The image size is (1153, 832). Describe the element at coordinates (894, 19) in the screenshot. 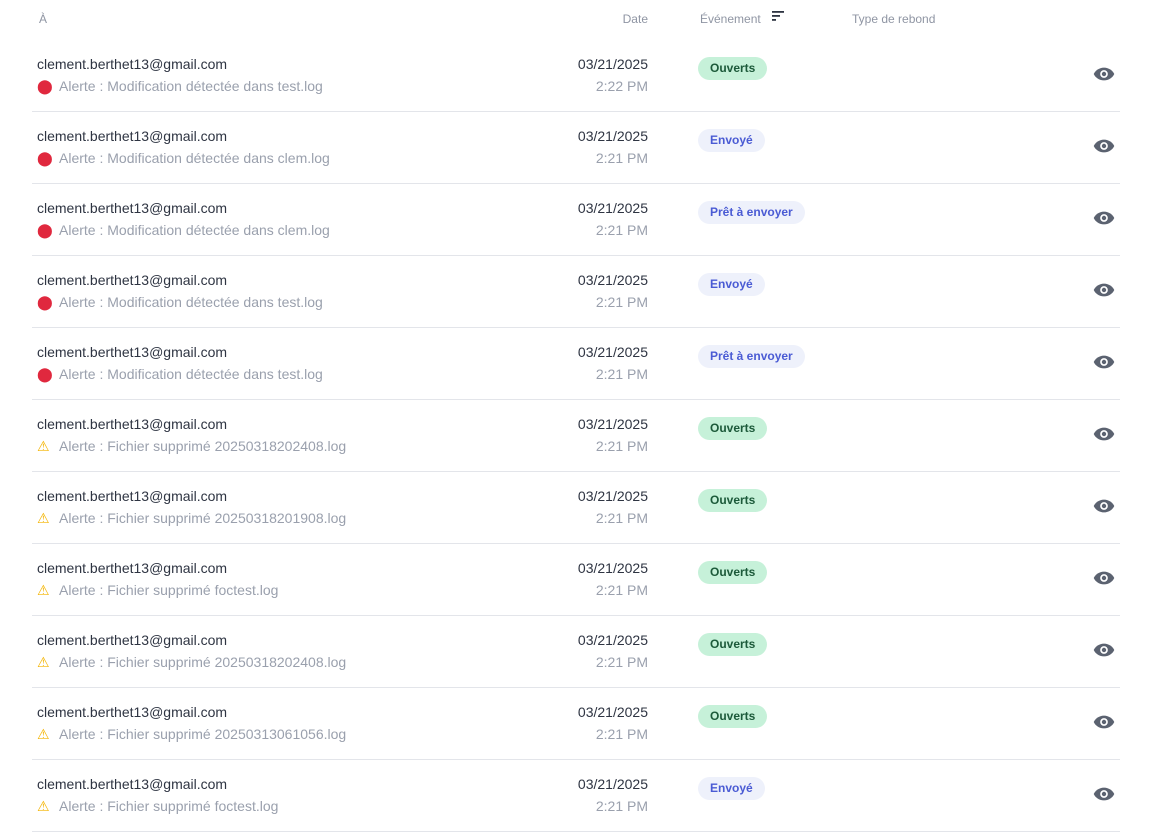

I see `column-header-bounce-type: Type de rebond` at that location.